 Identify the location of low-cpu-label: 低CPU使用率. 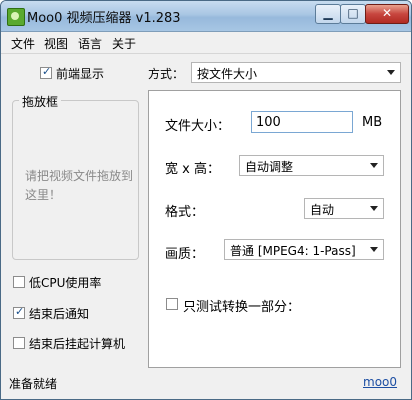
(65, 283).